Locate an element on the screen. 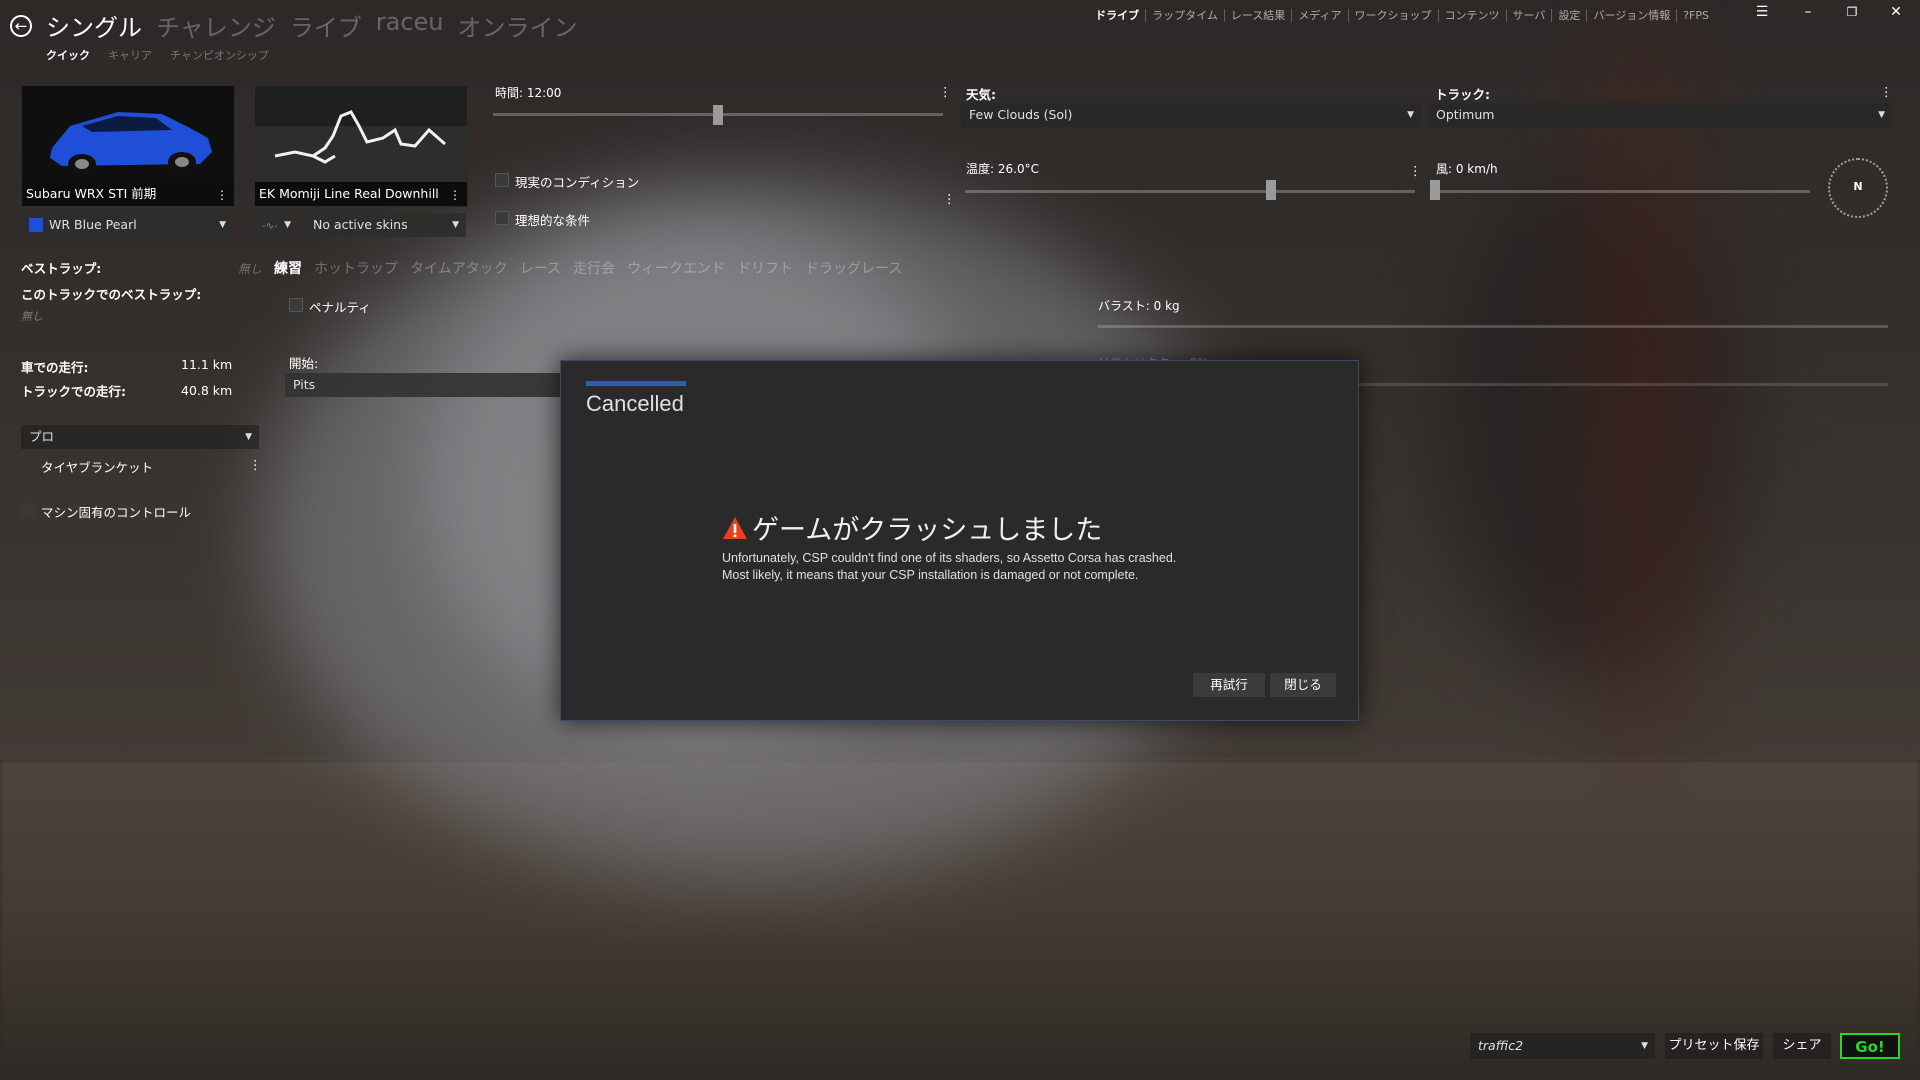 This screenshot has height=1080, width=1920. tab-online: オンライン is located at coordinates (518, 25).